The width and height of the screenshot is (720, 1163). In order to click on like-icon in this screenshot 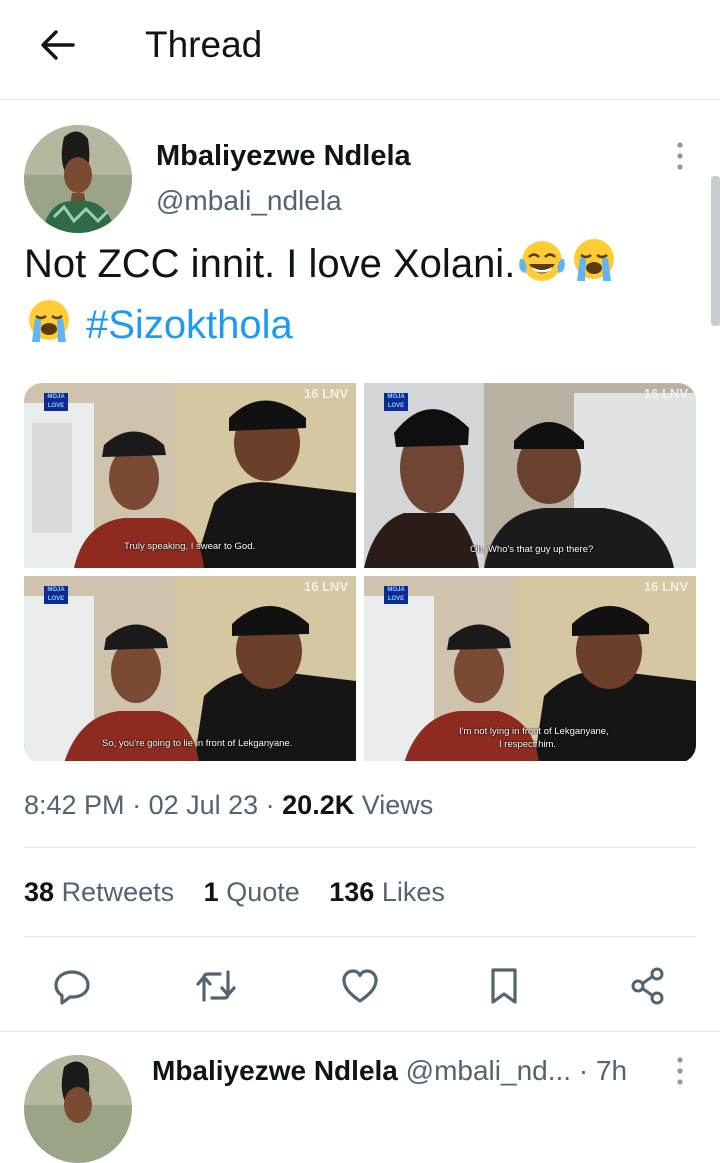, I will do `click(360, 986)`.